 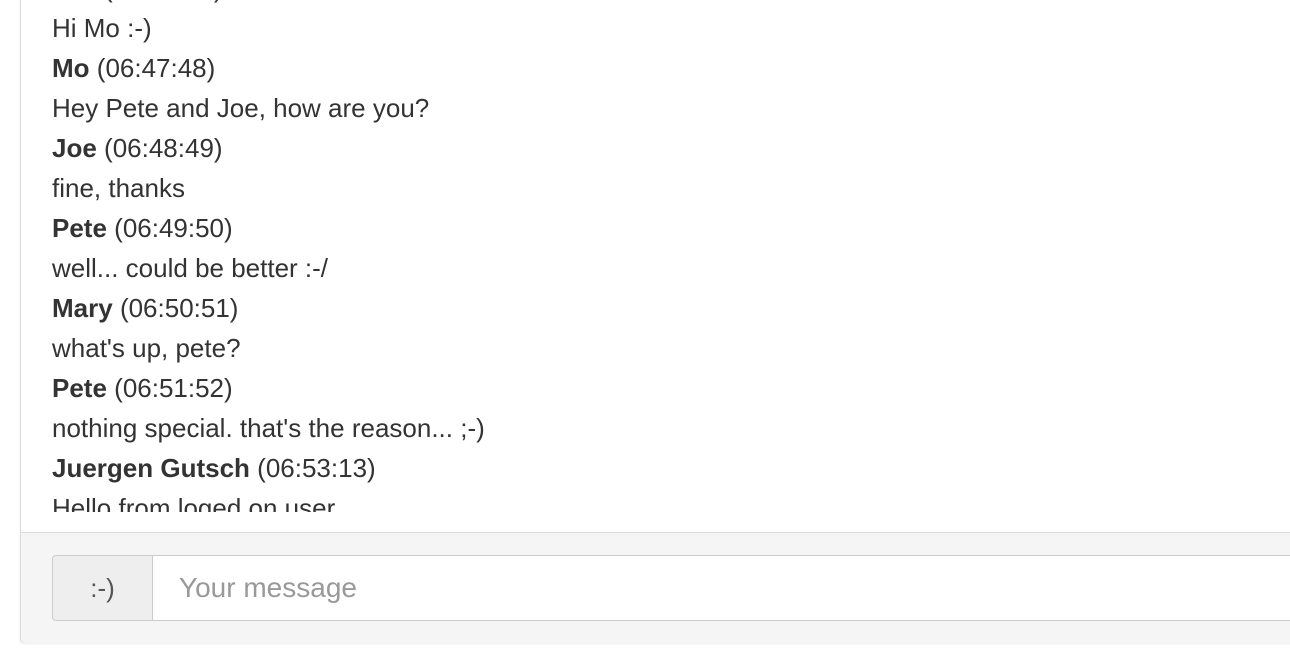 I want to click on message-text: fine, thanks, so click(x=118, y=188).